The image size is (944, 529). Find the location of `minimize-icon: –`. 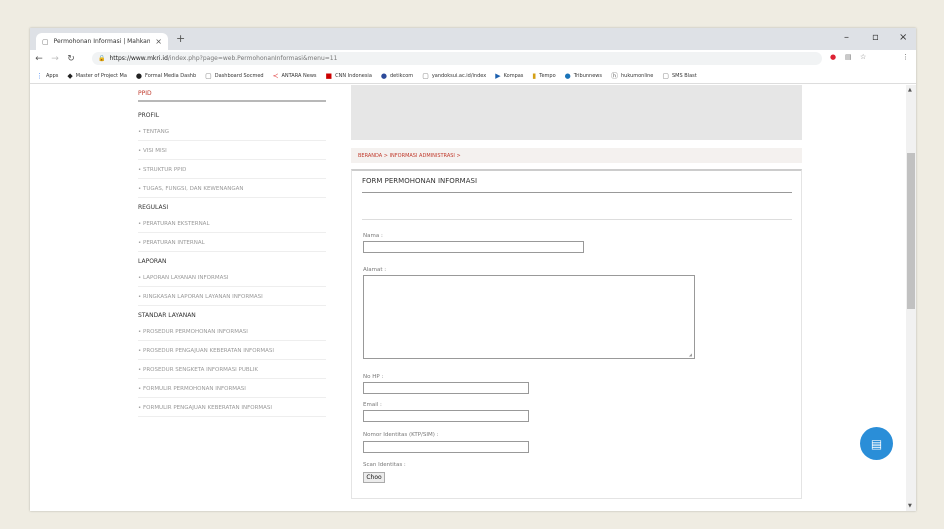

minimize-icon: – is located at coordinates (846, 38).